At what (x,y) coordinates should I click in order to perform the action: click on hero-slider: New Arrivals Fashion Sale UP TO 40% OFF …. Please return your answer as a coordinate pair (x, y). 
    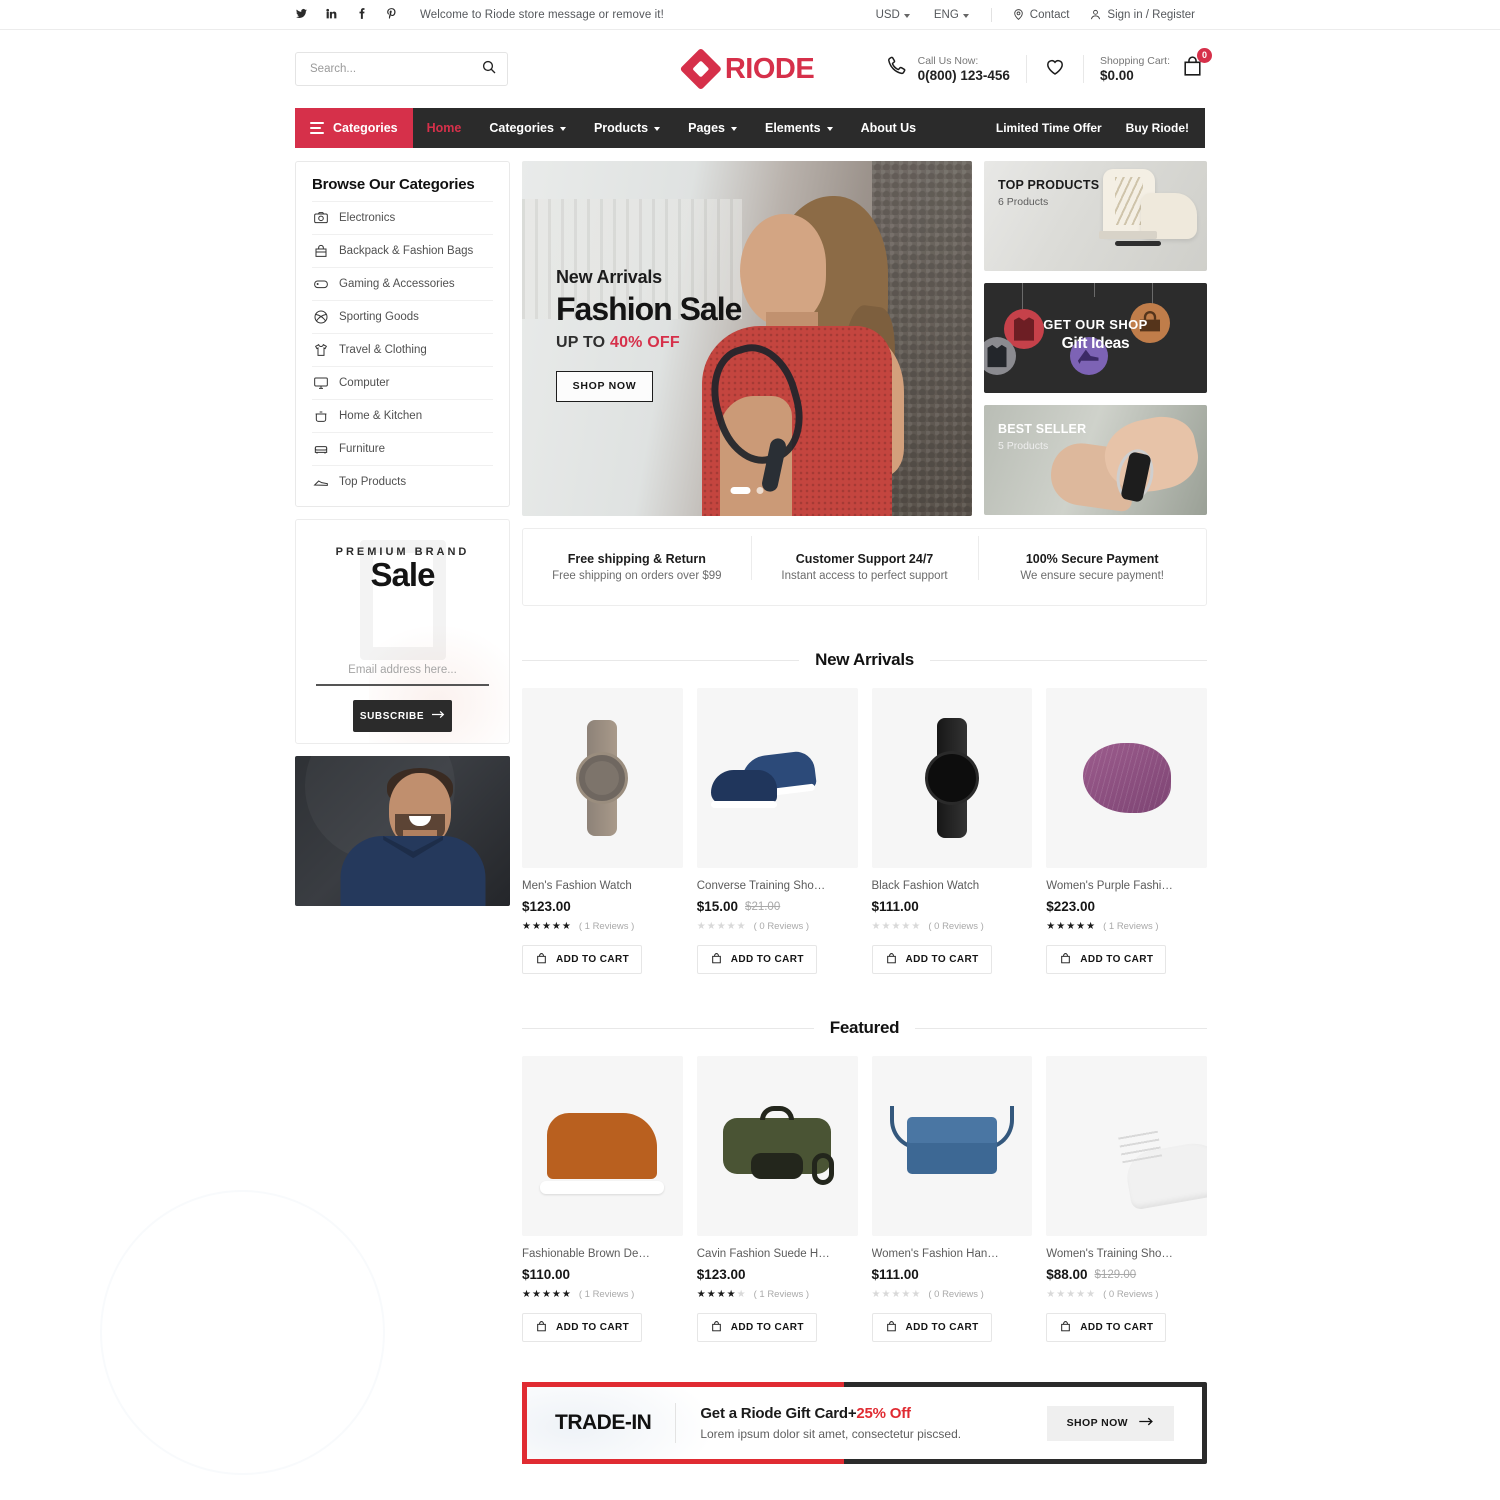
    Looking at the image, I should click on (747, 338).